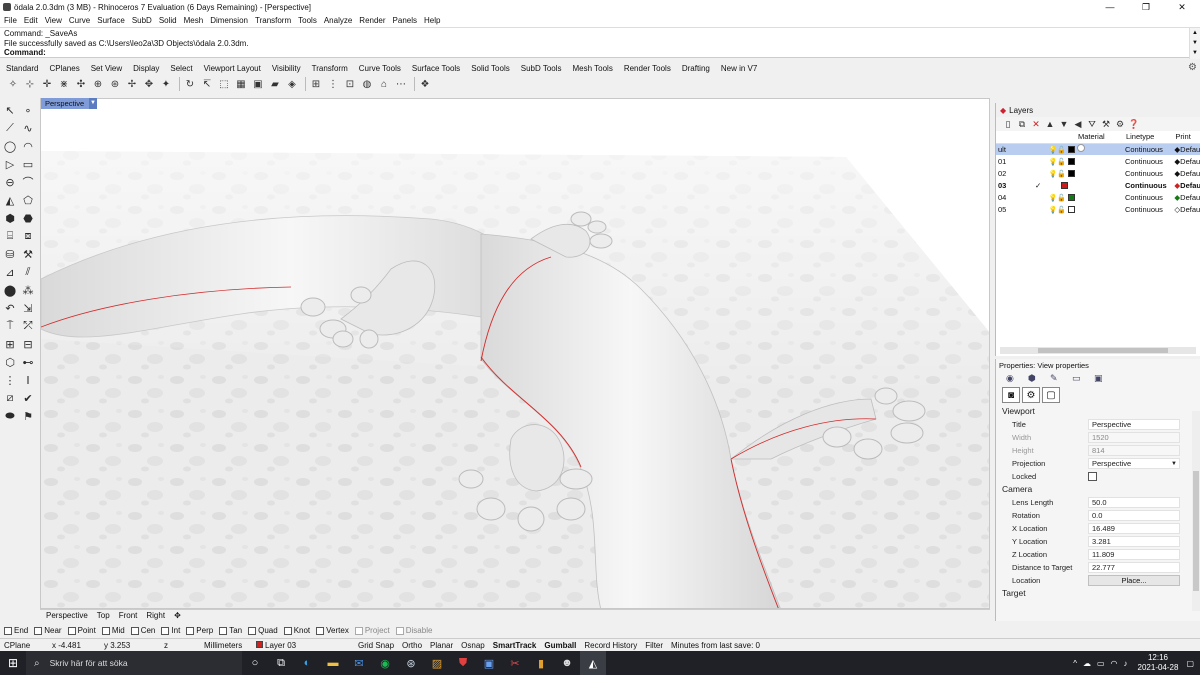 This screenshot has width=1200, height=675. What do you see at coordinates (166, 84) in the screenshot?
I see `undo-icon: ✦` at bounding box center [166, 84].